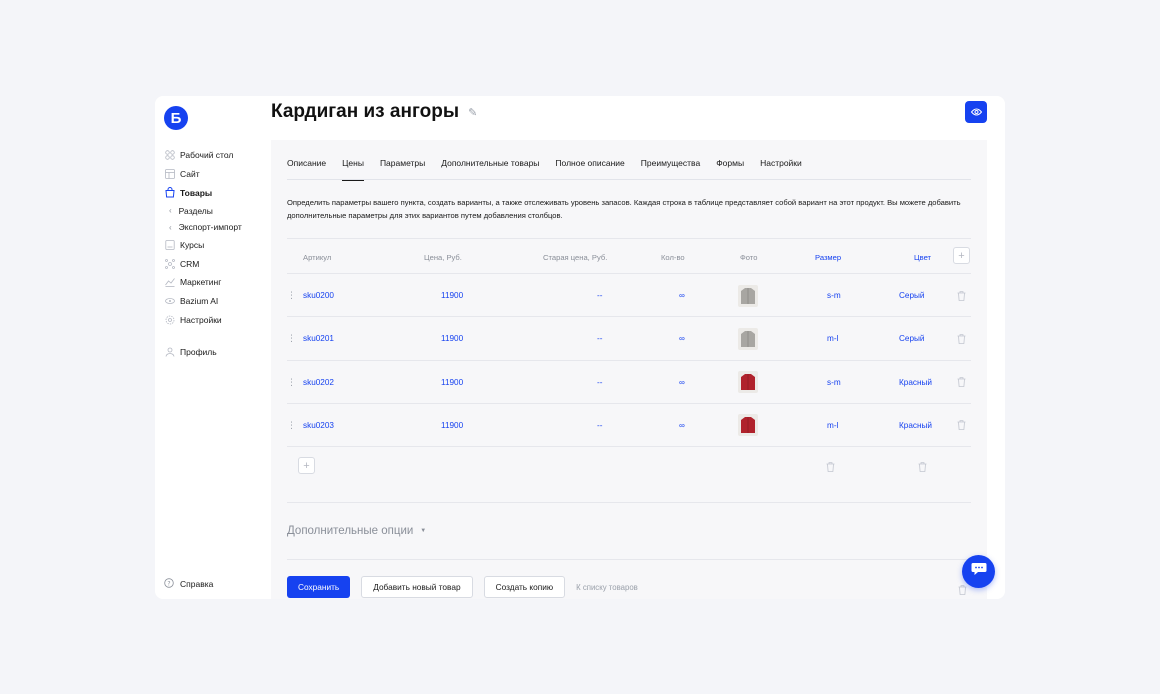  What do you see at coordinates (318, 382) in the screenshot?
I see `cell-sku: sku0202` at bounding box center [318, 382].